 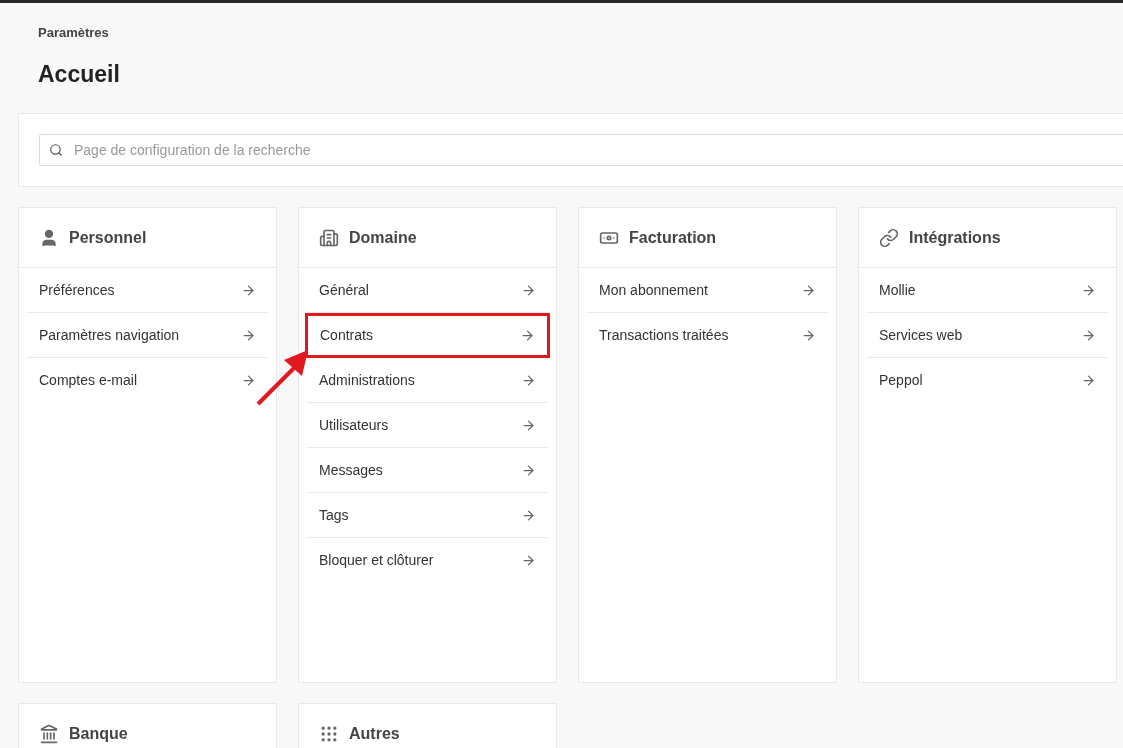 What do you see at coordinates (427, 560) in the screenshot?
I see `settings-link: Bloquer et clôturer` at bounding box center [427, 560].